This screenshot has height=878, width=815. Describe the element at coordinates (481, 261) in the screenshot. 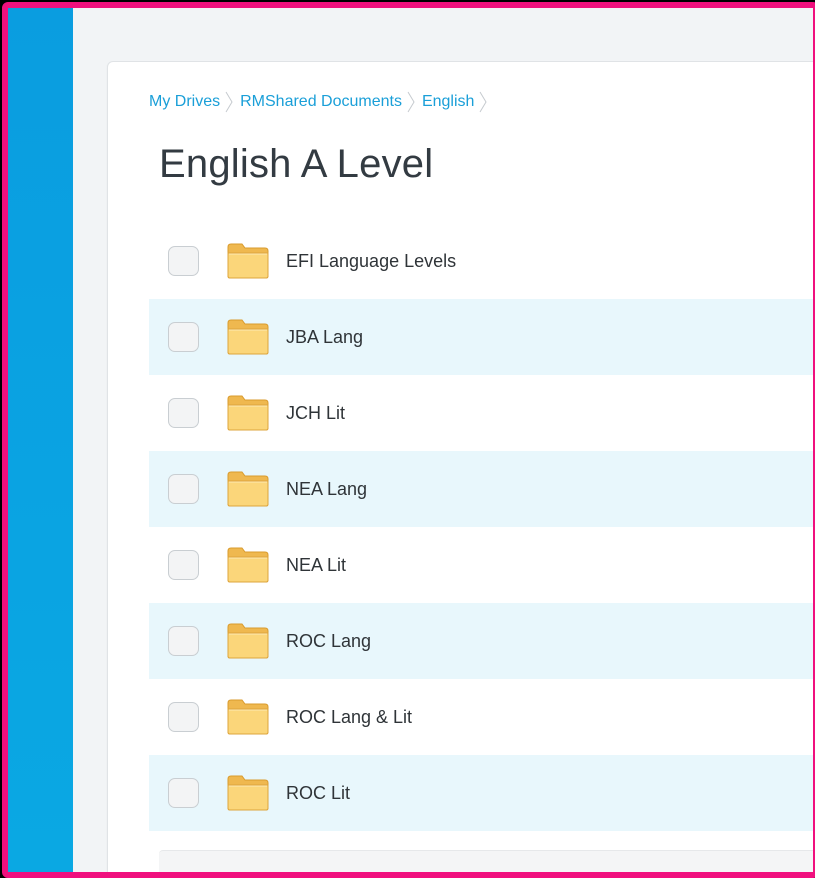

I see `list-item: EFI Language Levels` at that location.